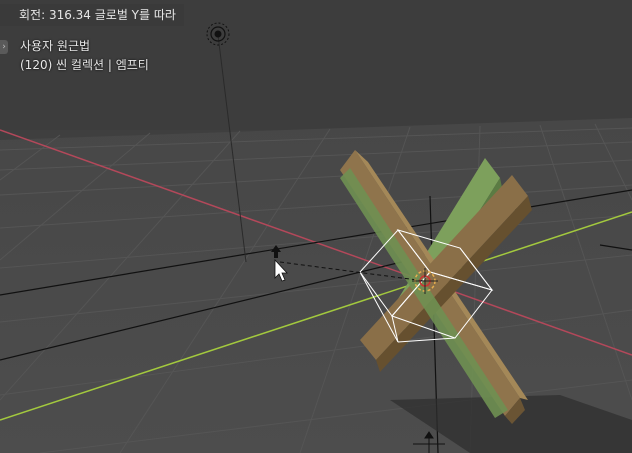 The image size is (632, 453). I want to click on view-mode-label: 사용자 원근법, so click(55, 46).